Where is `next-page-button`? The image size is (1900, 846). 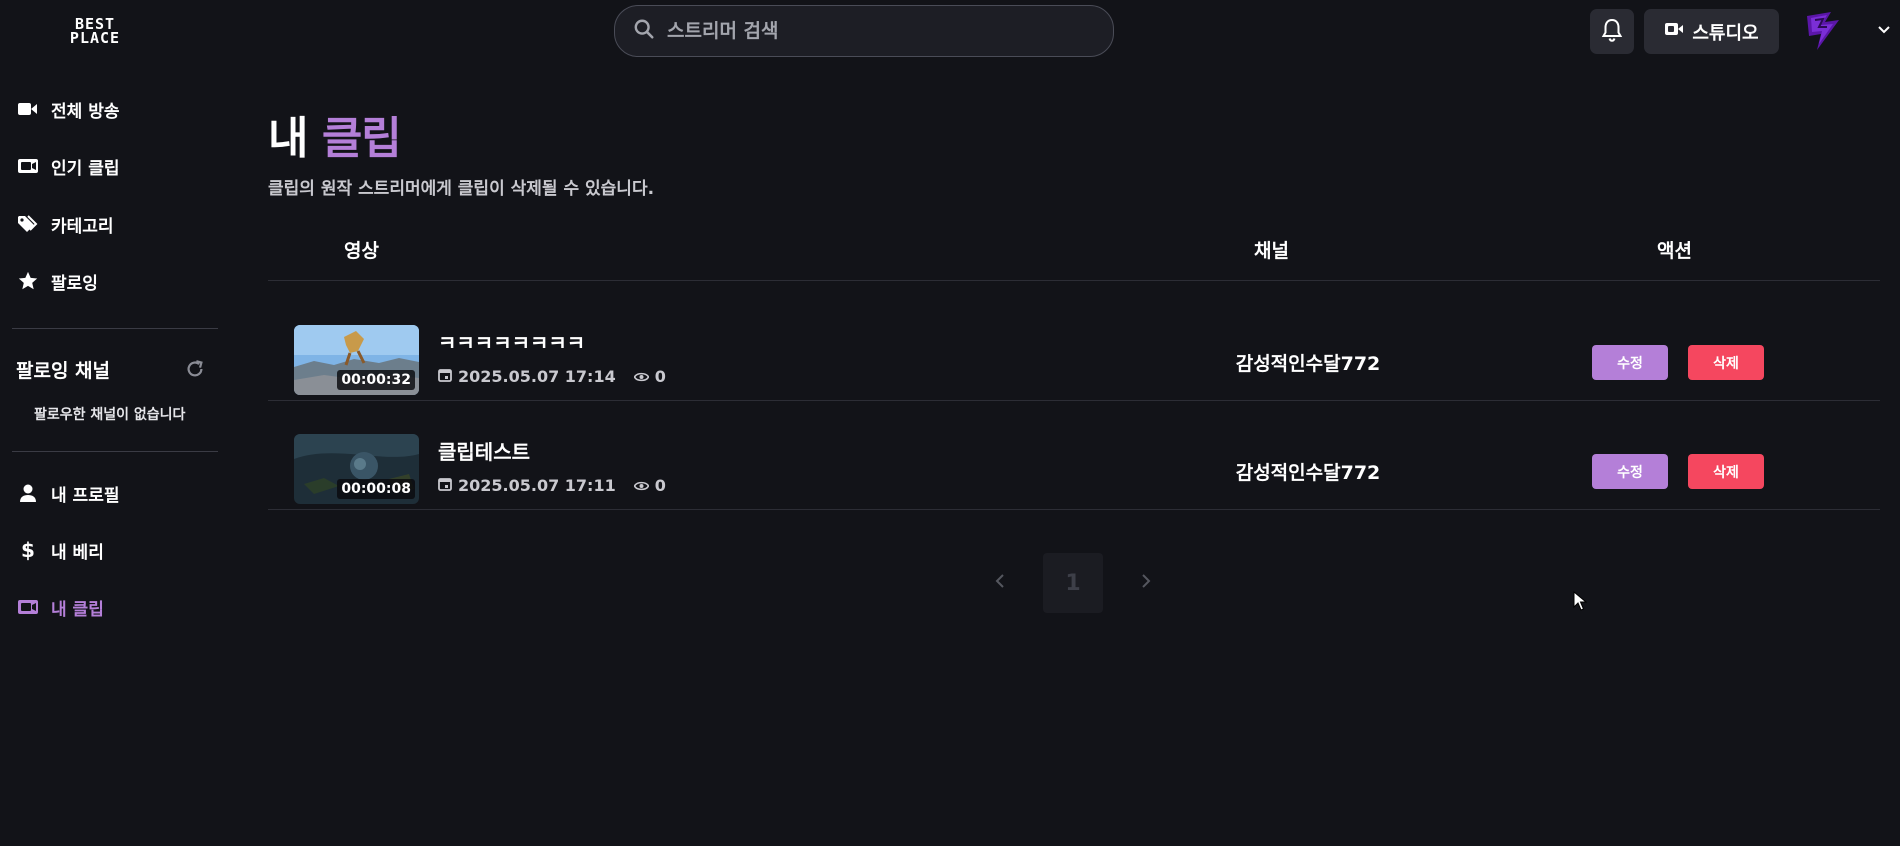 next-page-button is located at coordinates (1146, 583).